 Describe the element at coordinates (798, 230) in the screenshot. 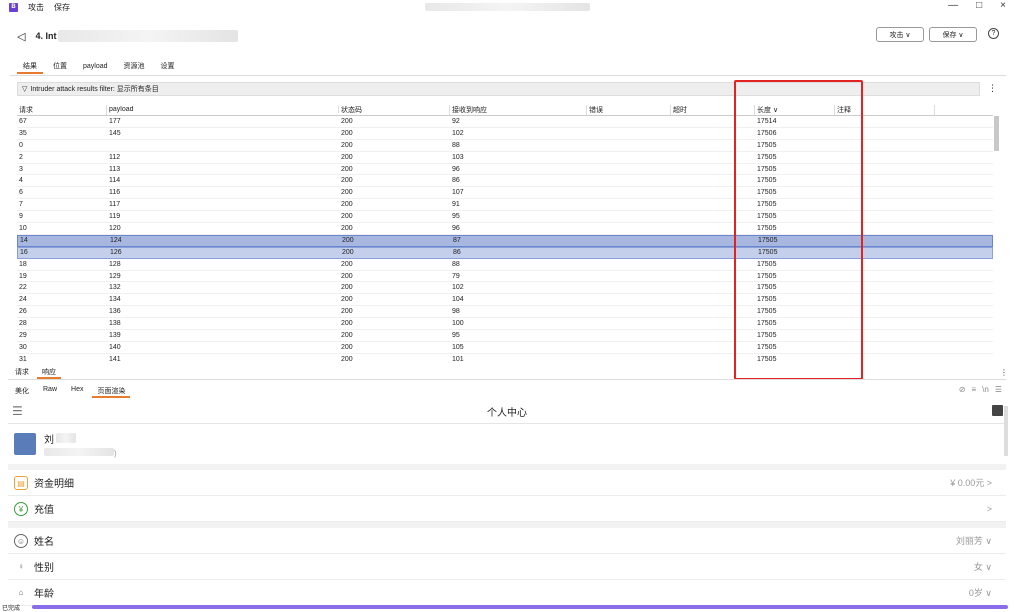

I see `highlight-box` at that location.